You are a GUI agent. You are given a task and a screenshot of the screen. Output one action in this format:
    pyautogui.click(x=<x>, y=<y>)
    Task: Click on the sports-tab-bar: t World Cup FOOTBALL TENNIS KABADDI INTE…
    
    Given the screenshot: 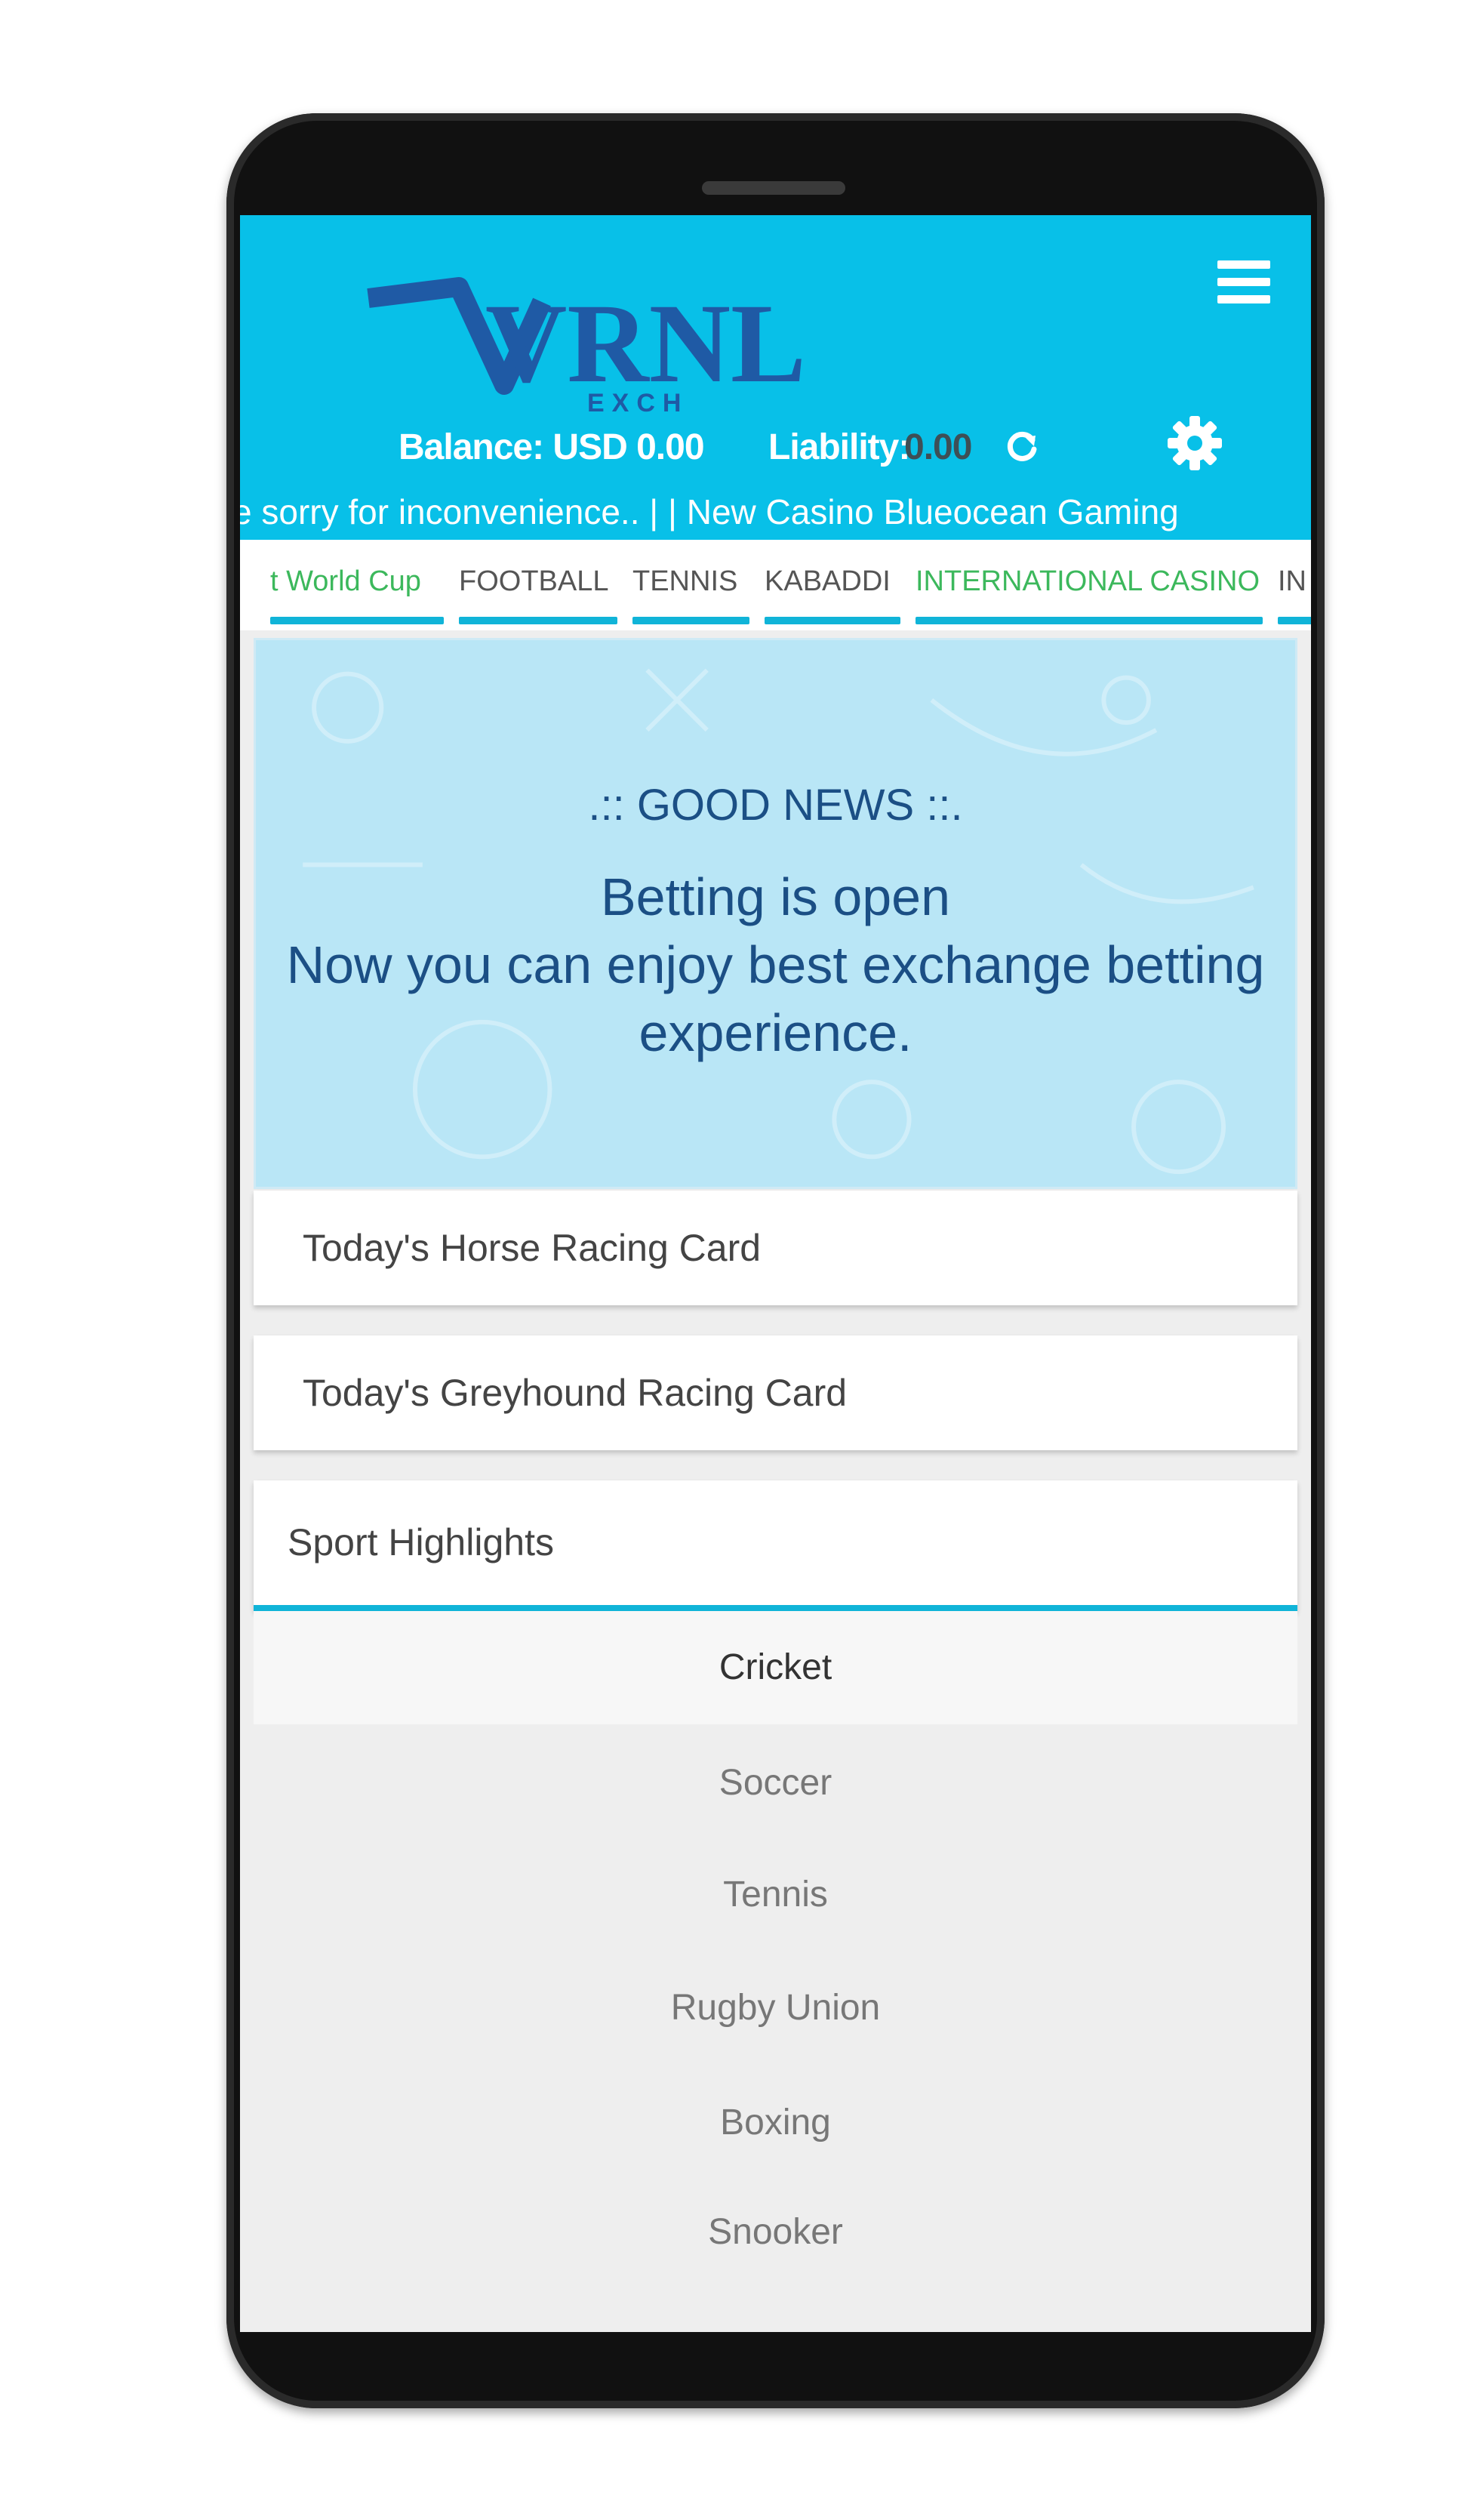 What is the action you would take?
    pyautogui.click(x=775, y=585)
    